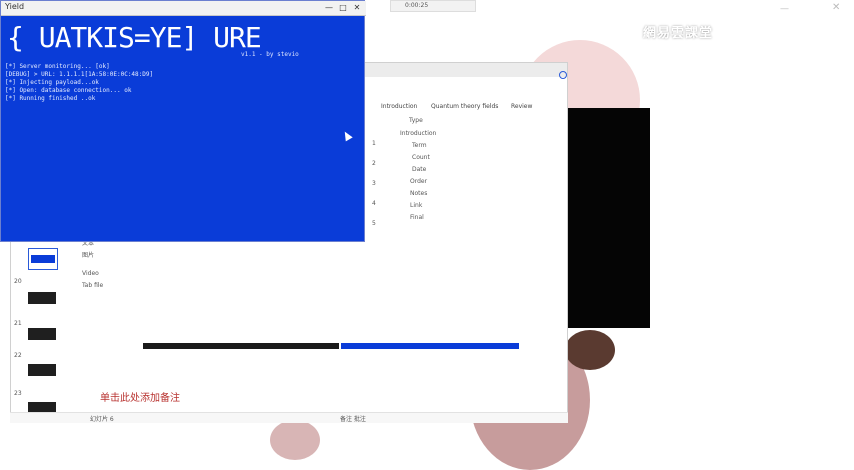 The width and height of the screenshot is (854, 470). I want to click on row-number: 3, so click(374, 183).